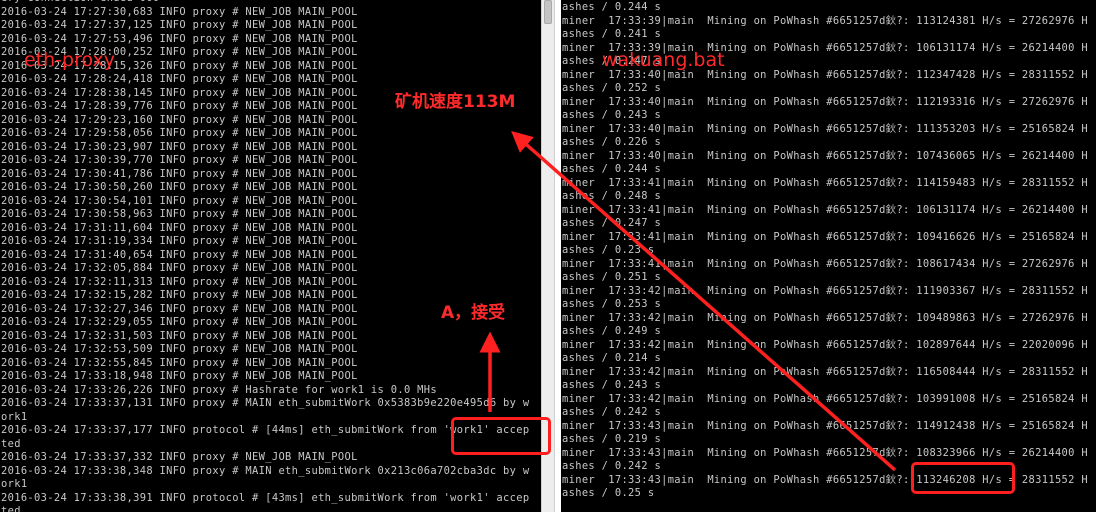 This screenshot has height=512, width=1096. Describe the element at coordinates (501, 436) in the screenshot. I see `accepted-highlight-box` at that location.